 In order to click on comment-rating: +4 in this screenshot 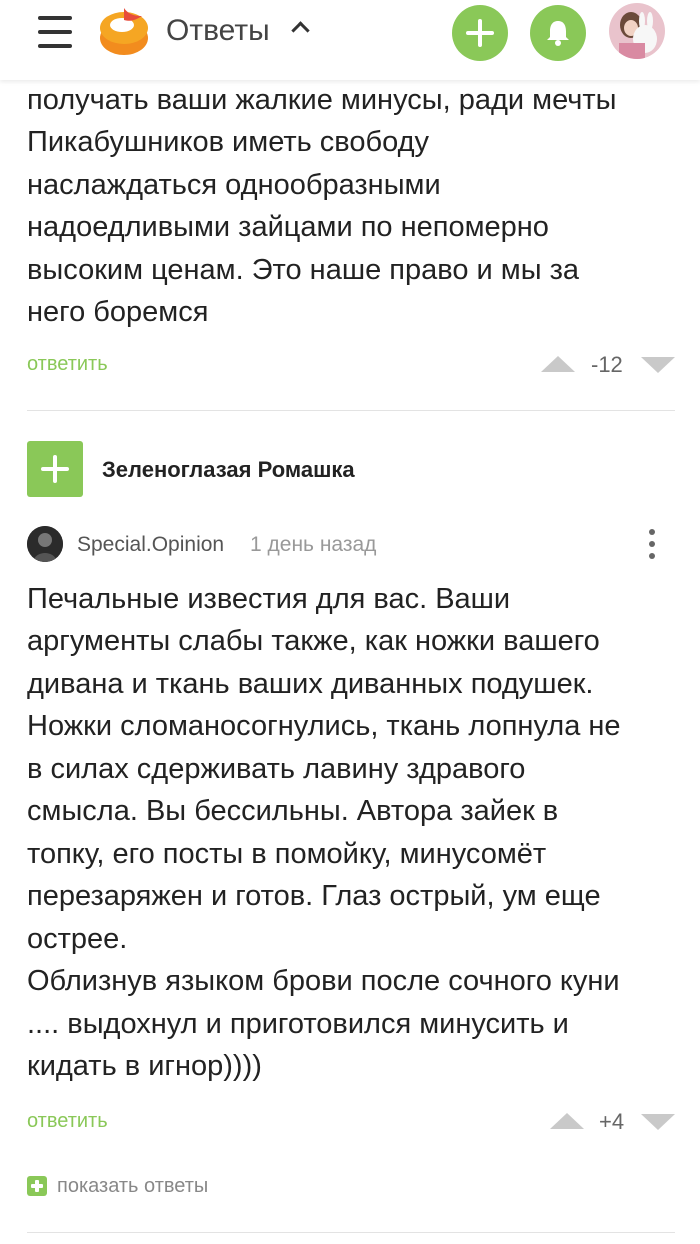, I will do `click(612, 1121)`.